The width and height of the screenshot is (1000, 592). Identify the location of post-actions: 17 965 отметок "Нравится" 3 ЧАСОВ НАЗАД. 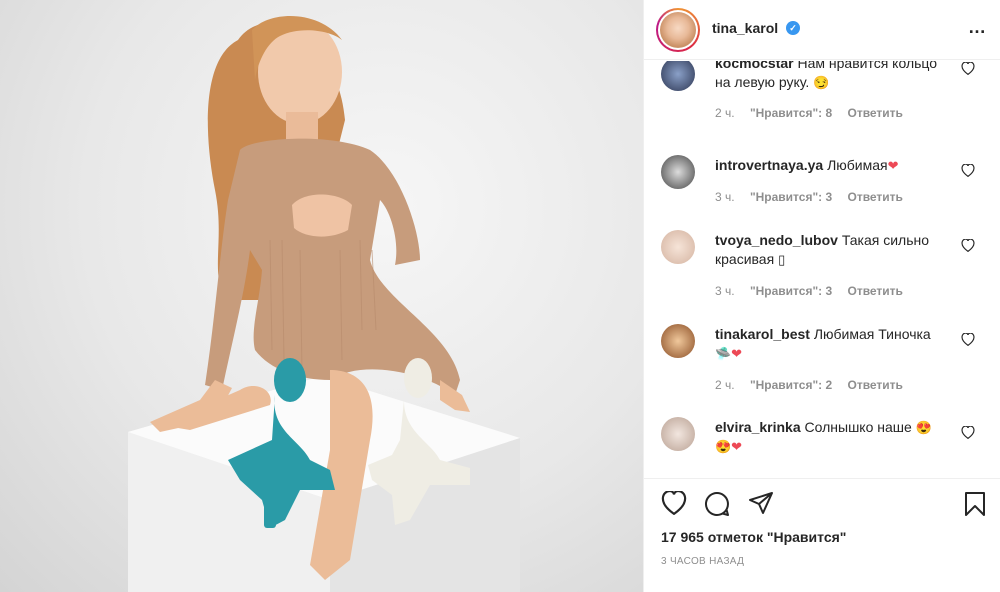
(822, 535).